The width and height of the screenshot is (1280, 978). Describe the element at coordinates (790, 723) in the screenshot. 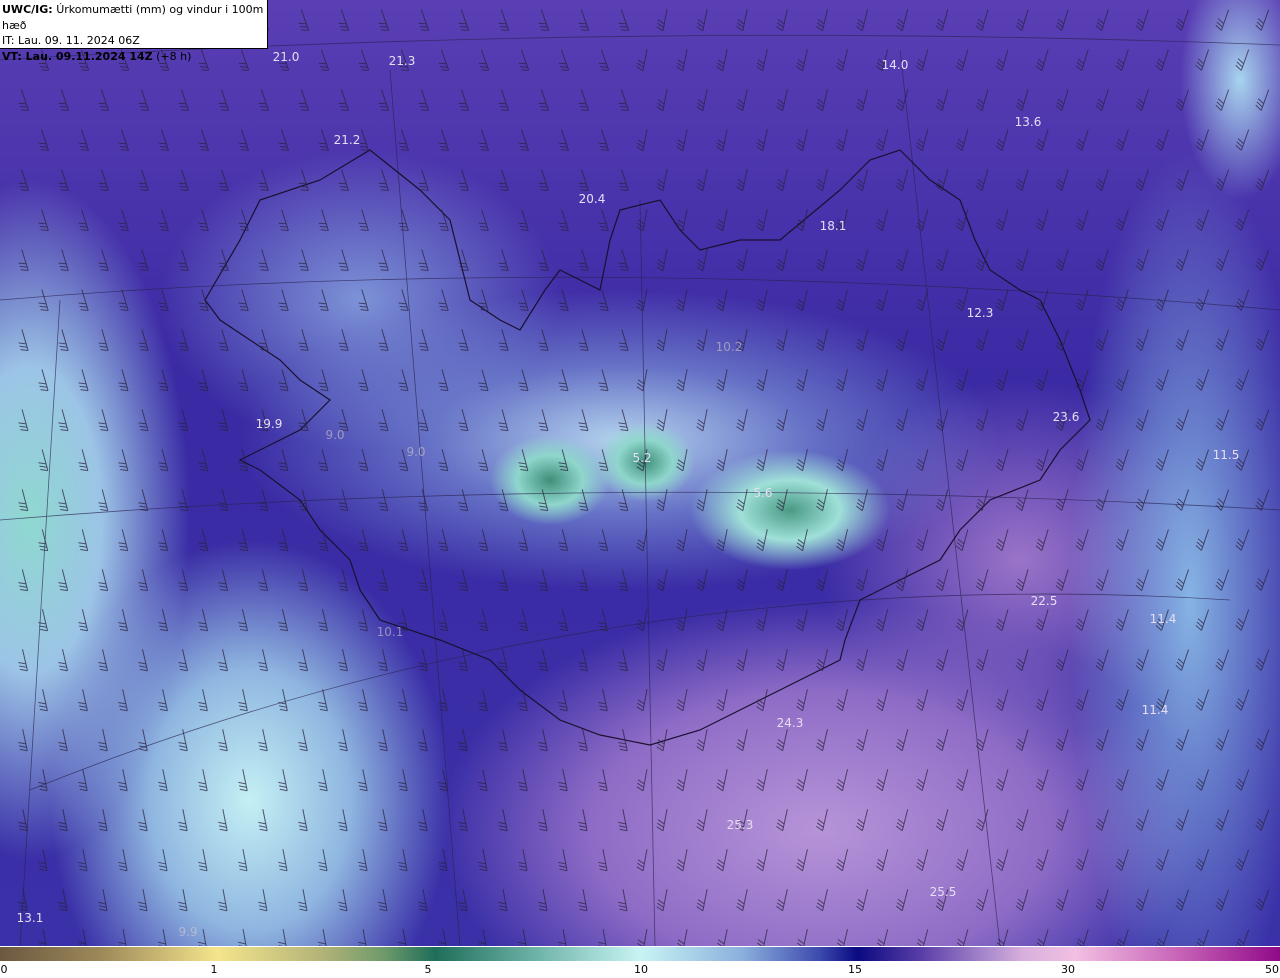

I see `map-value-label: 24.3` at that location.